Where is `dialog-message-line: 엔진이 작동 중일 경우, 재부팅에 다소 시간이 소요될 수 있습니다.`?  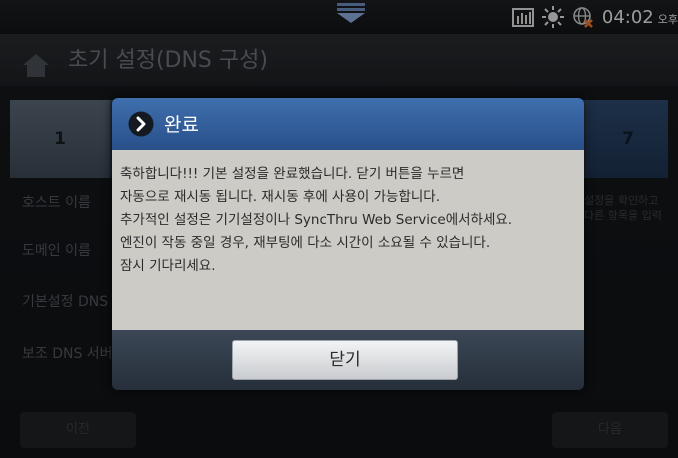
dialog-message-line: 엔진이 작동 중일 경우, 재부팅에 다소 시간이 소요될 수 있습니다. is located at coordinates (305, 243).